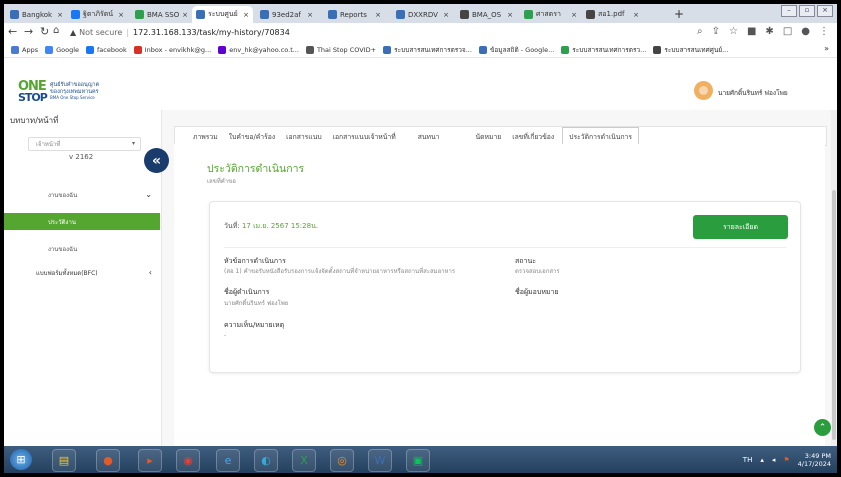 This screenshot has height=477, width=841. What do you see at coordinates (44, 31) in the screenshot?
I see `reload-icon: ↻` at bounding box center [44, 31].